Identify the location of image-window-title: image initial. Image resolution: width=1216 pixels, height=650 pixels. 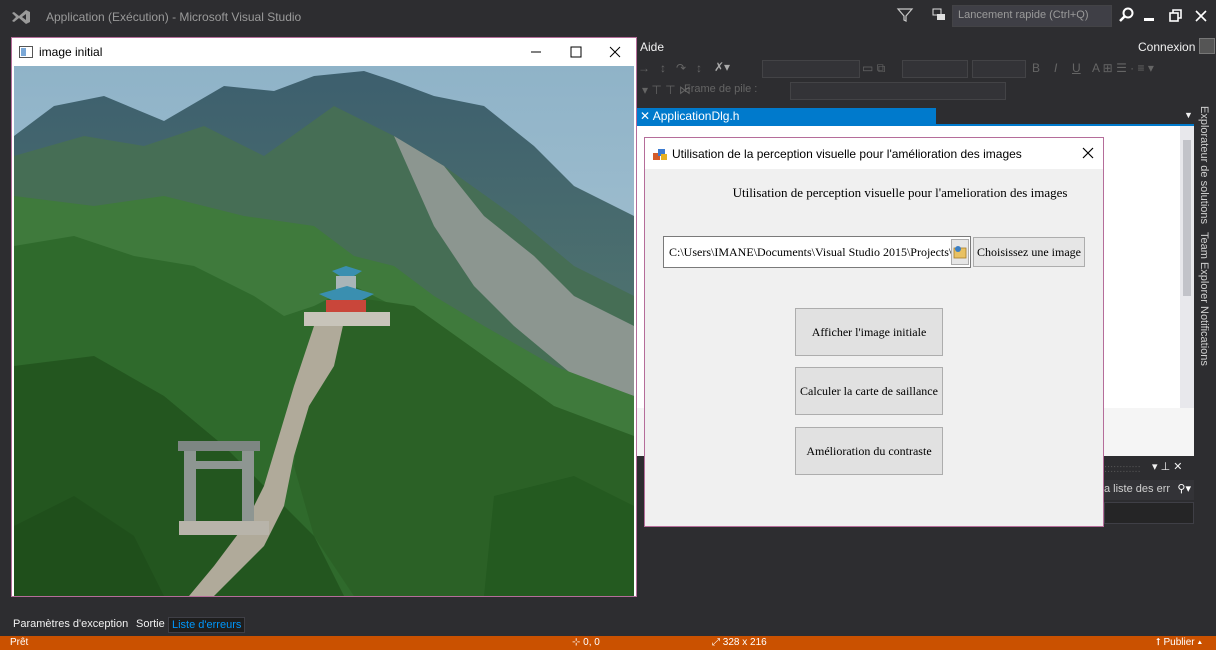
(71, 52).